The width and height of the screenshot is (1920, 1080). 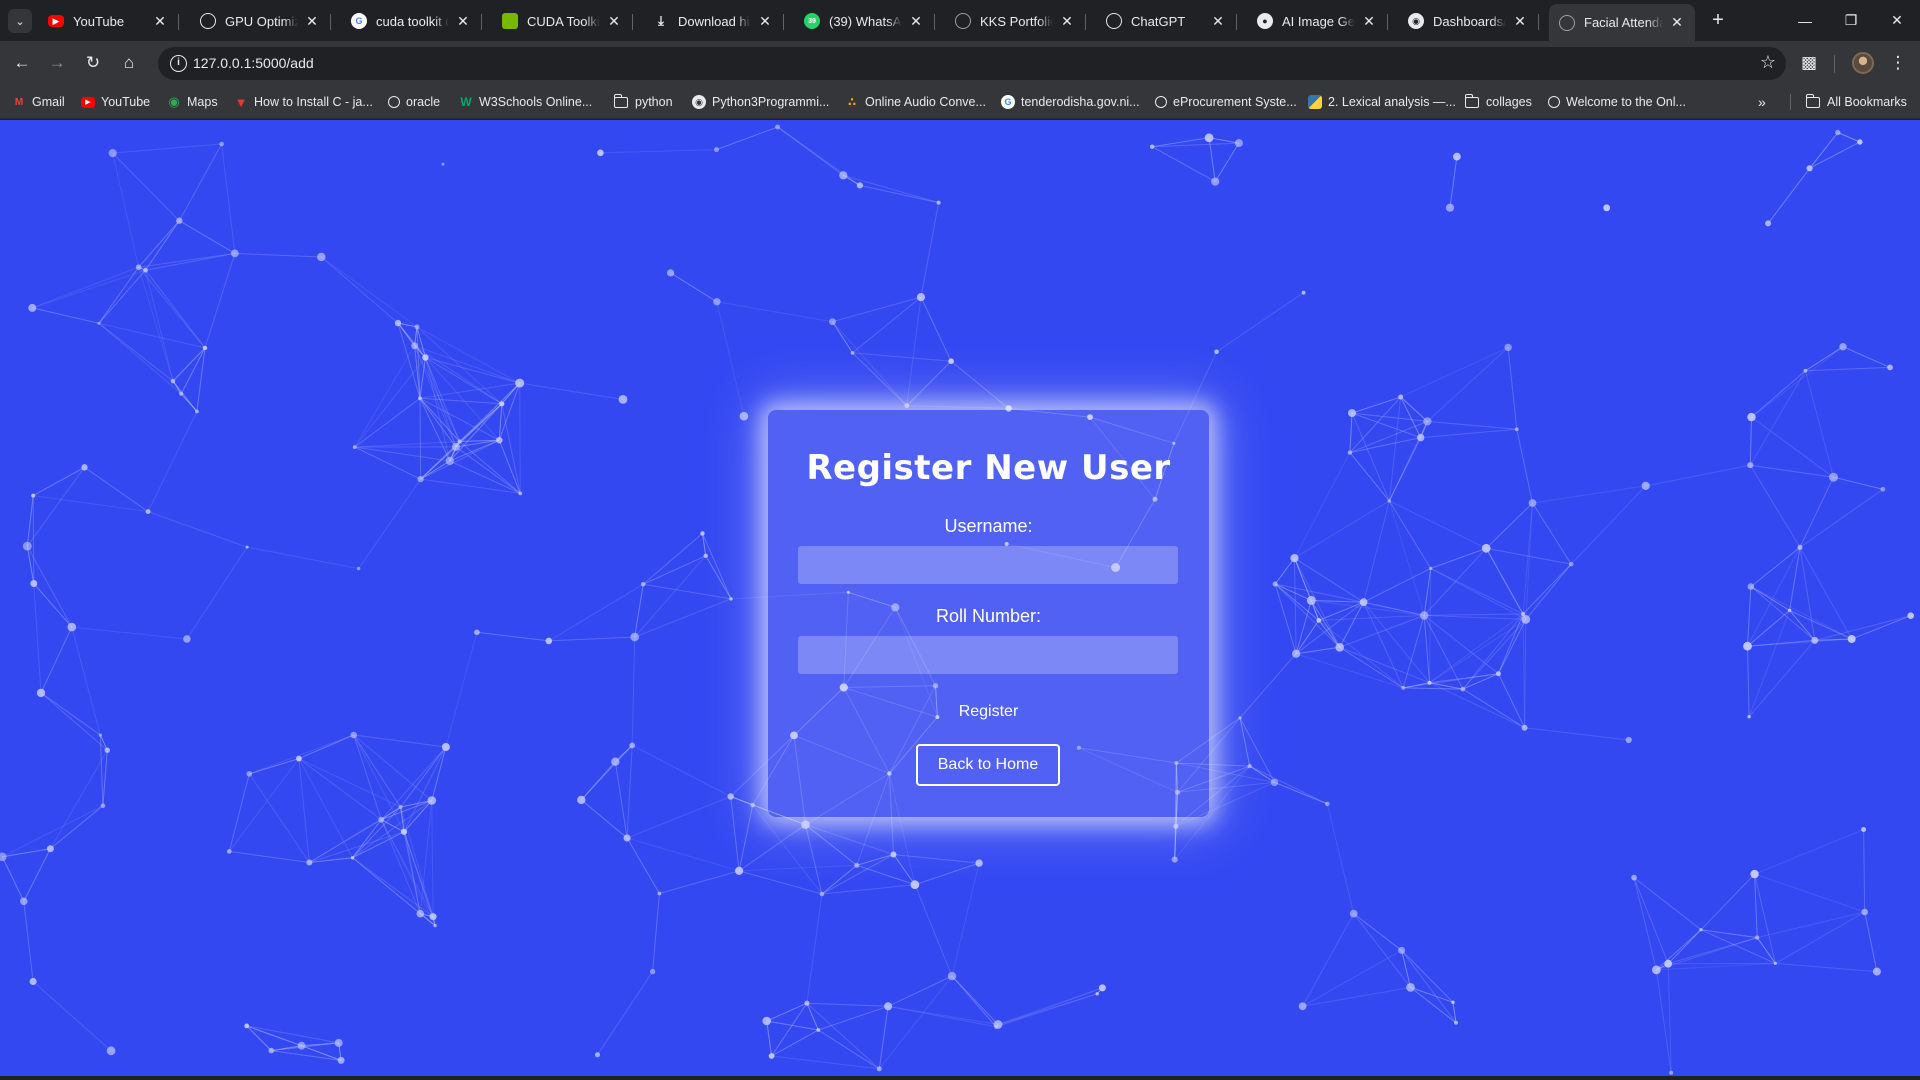 I want to click on home-icon: ⌂, so click(x=129, y=62).